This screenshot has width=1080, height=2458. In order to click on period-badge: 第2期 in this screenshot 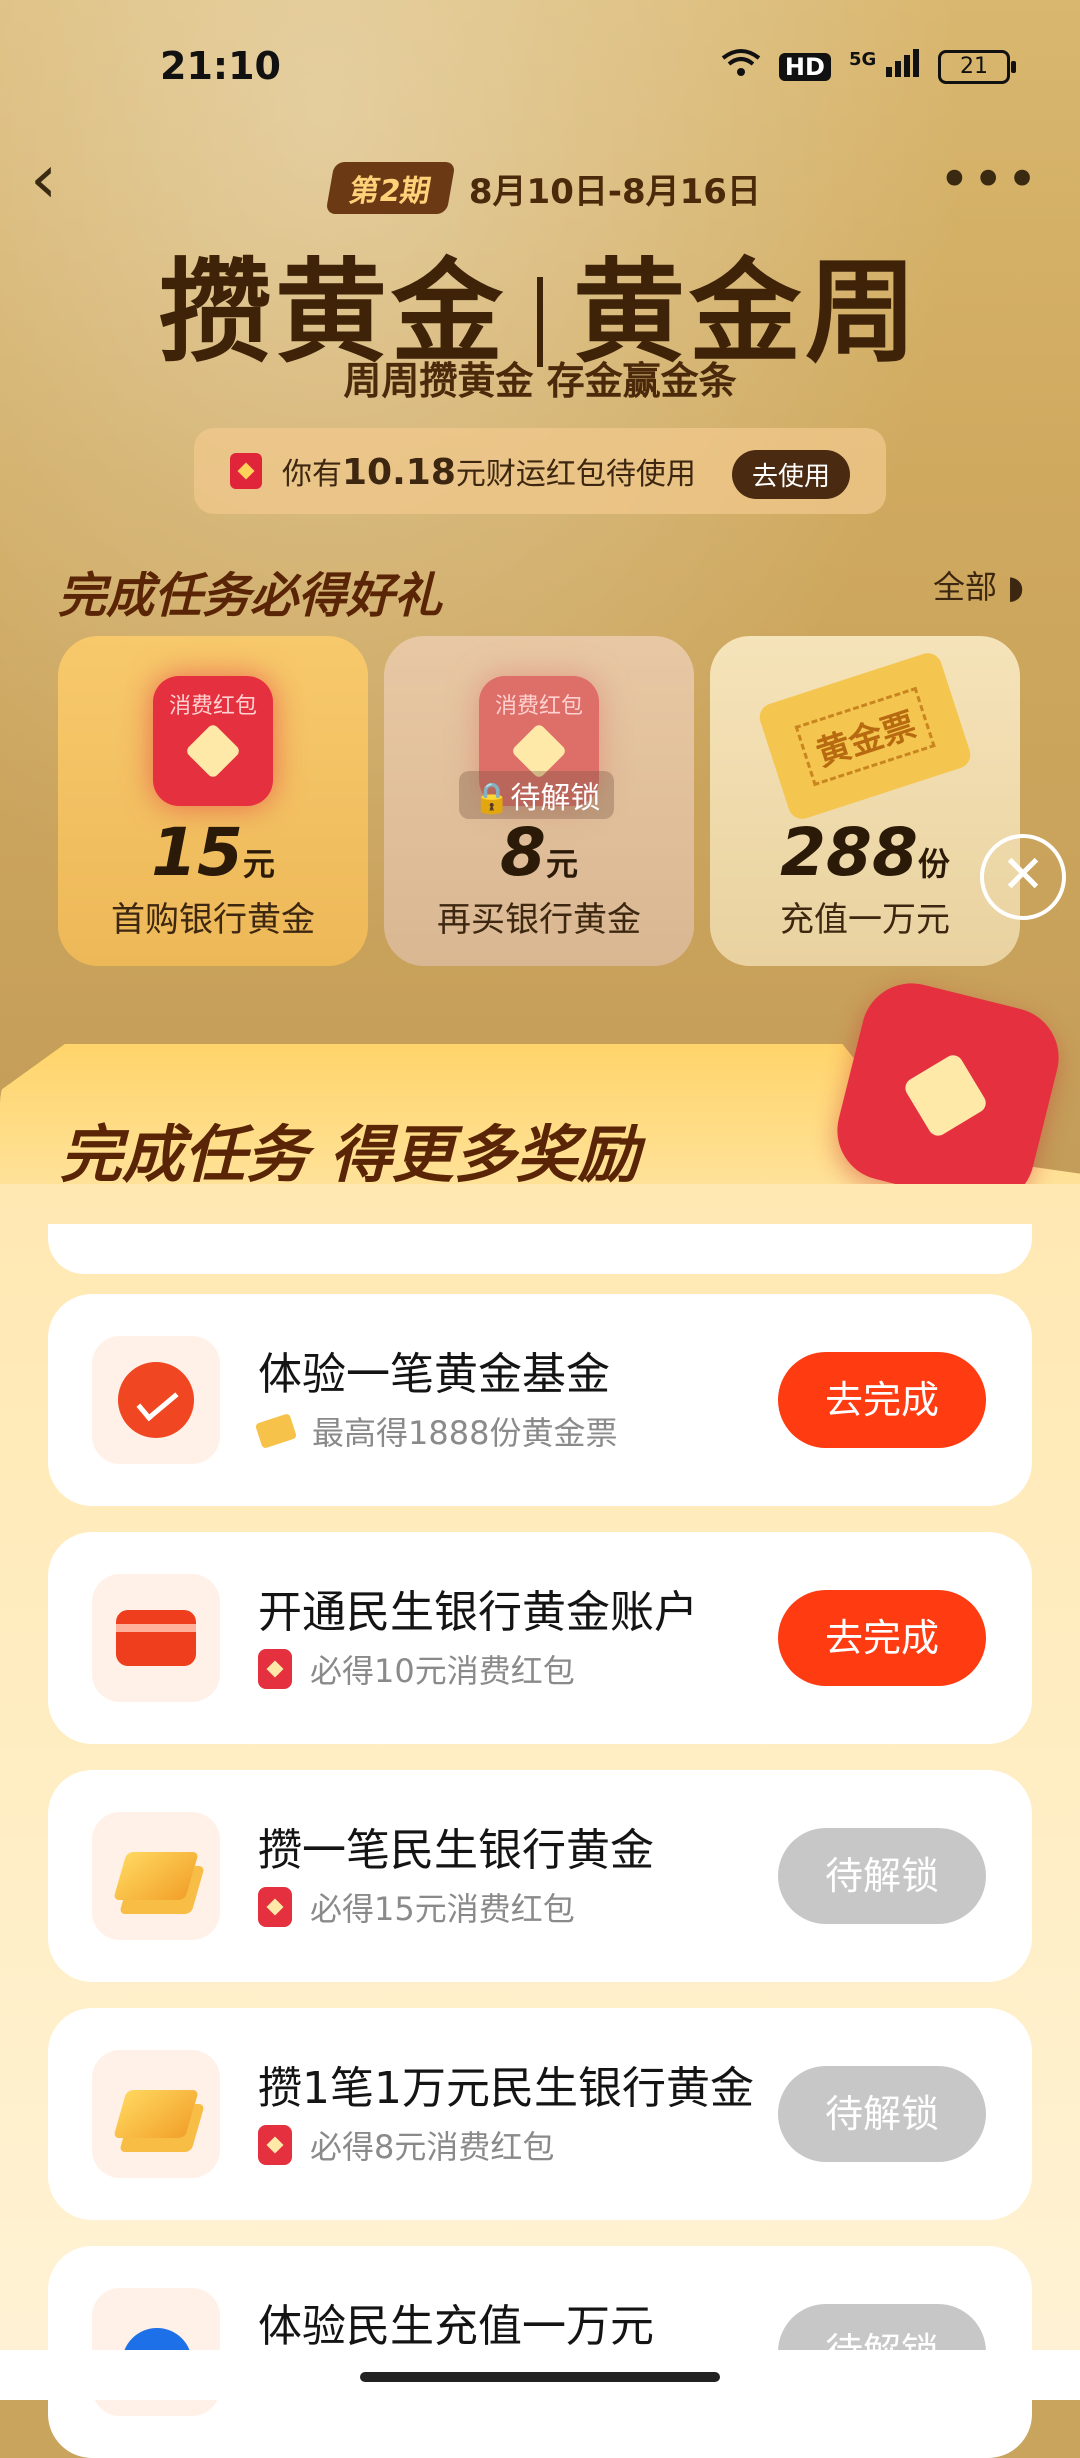, I will do `click(390, 188)`.